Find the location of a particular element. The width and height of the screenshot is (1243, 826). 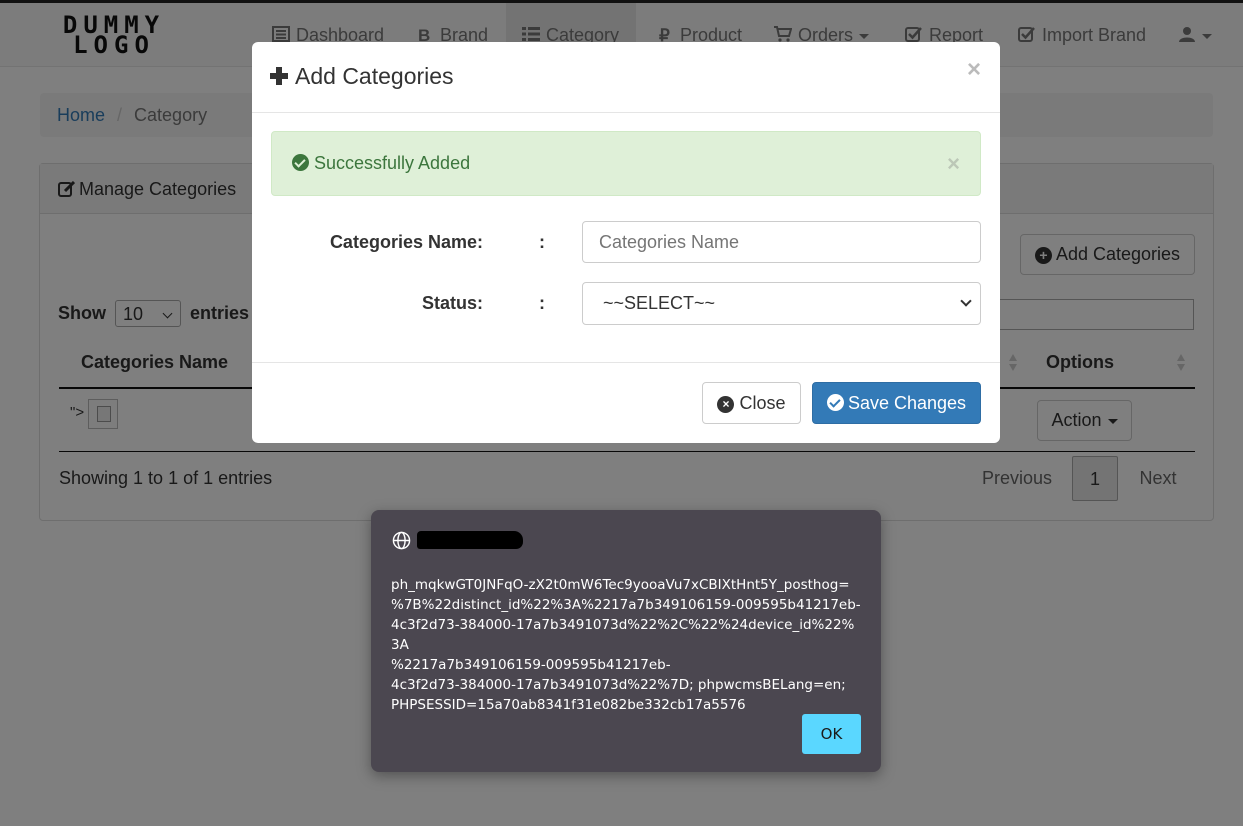

redacted-origin is located at coordinates (470, 540).